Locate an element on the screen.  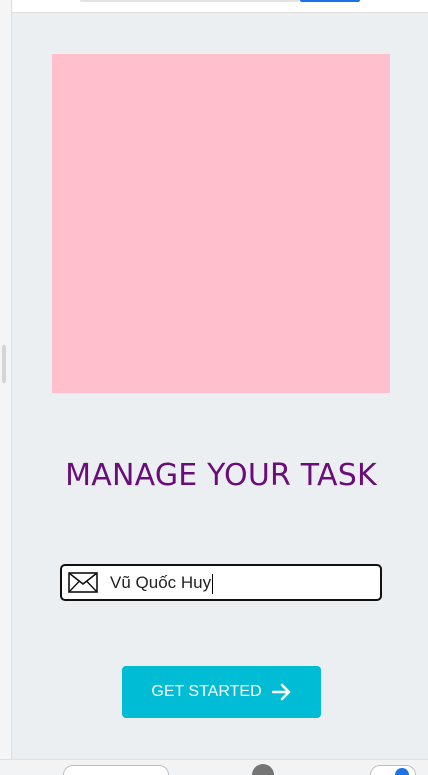
get-started-label: GET STARTED is located at coordinates (206, 691).